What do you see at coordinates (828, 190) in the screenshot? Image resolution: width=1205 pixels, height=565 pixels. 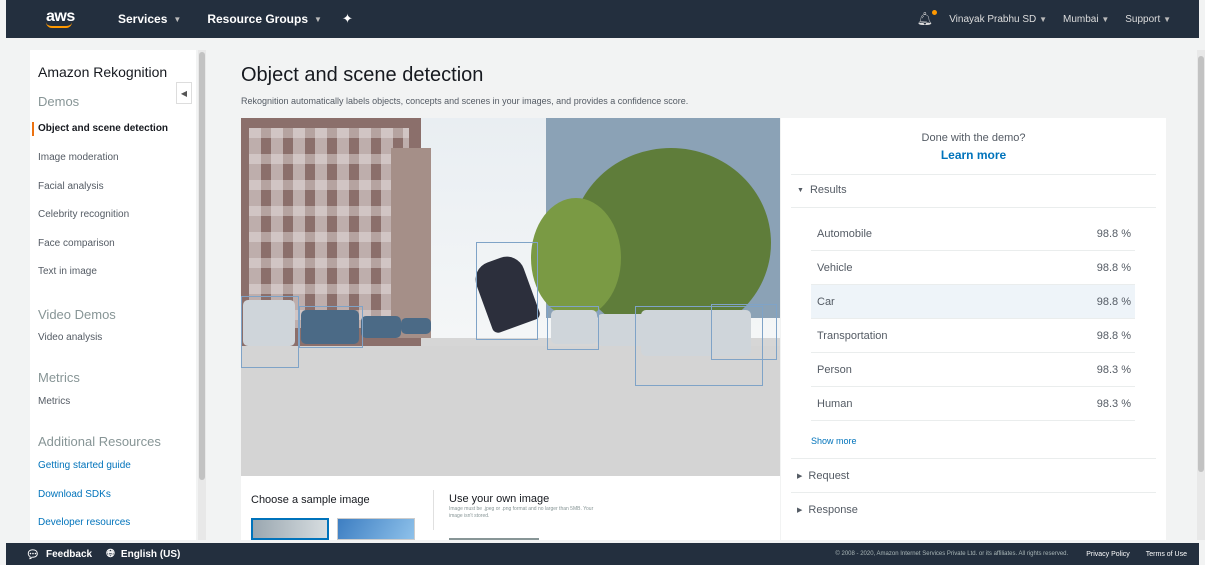 I see `results-heading: Results` at bounding box center [828, 190].